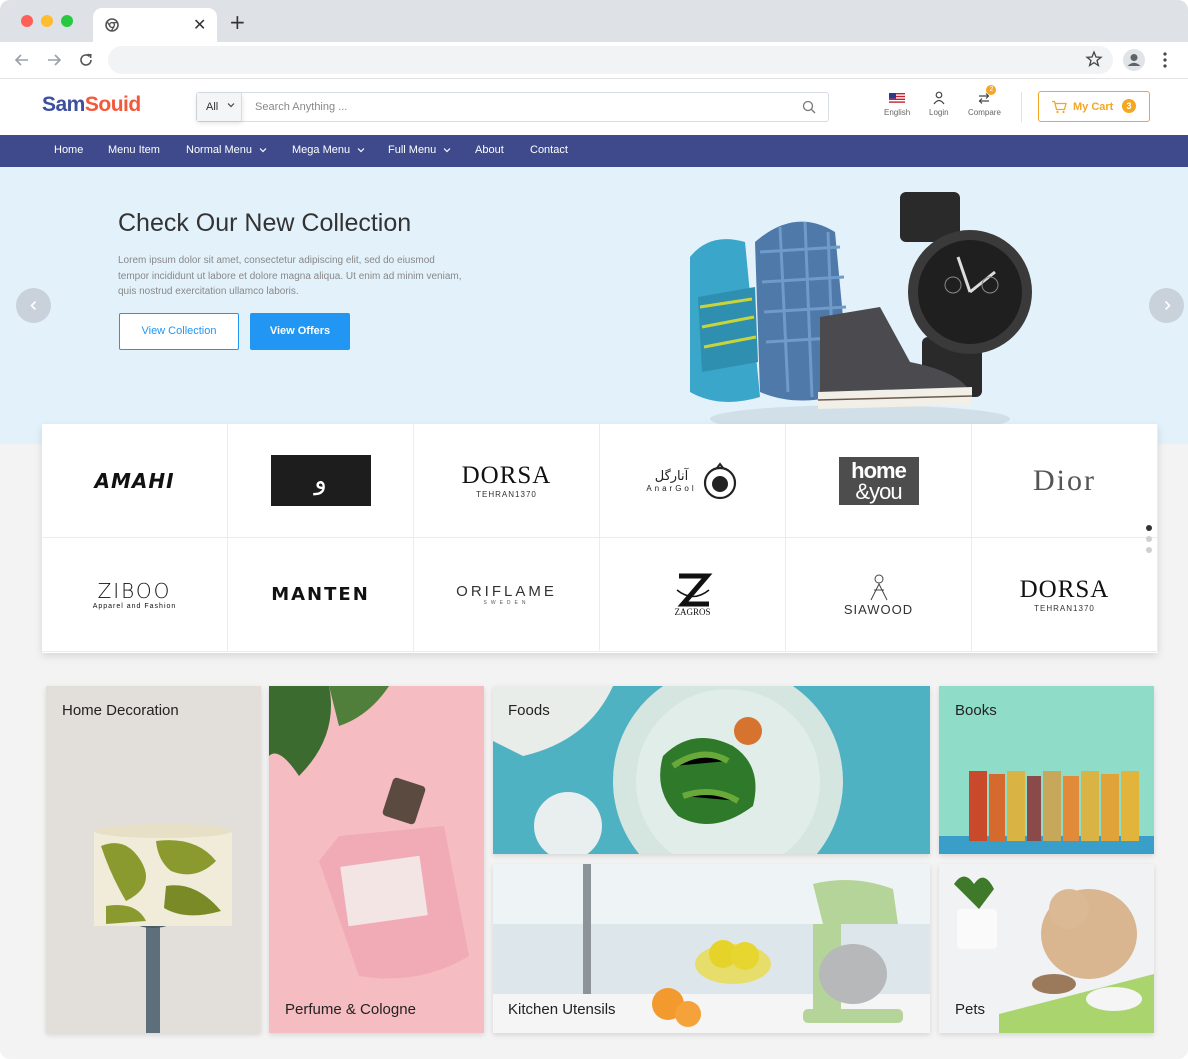 The height and width of the screenshot is (1059, 1188). I want to click on view-collection-button: View Collection, so click(179, 331).